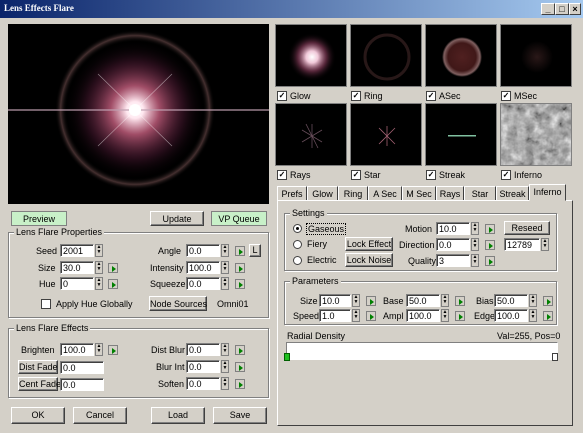 The image size is (583, 433). Describe the element at coordinates (353, 193) in the screenshot. I see `tab-ring: Ring` at that location.